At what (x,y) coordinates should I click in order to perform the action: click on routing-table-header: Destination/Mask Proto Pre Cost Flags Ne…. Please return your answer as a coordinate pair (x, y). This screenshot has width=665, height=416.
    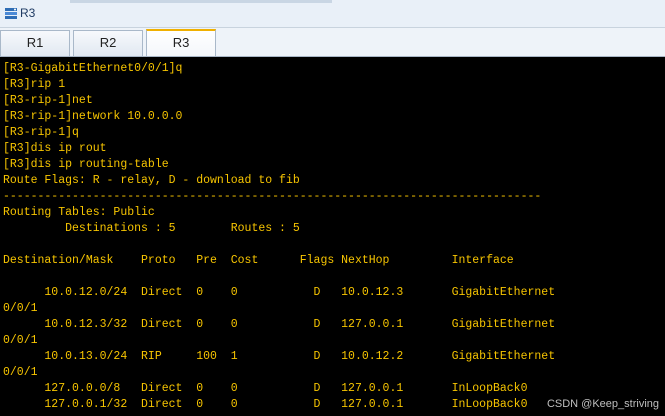
    Looking at the image, I should click on (258, 260).